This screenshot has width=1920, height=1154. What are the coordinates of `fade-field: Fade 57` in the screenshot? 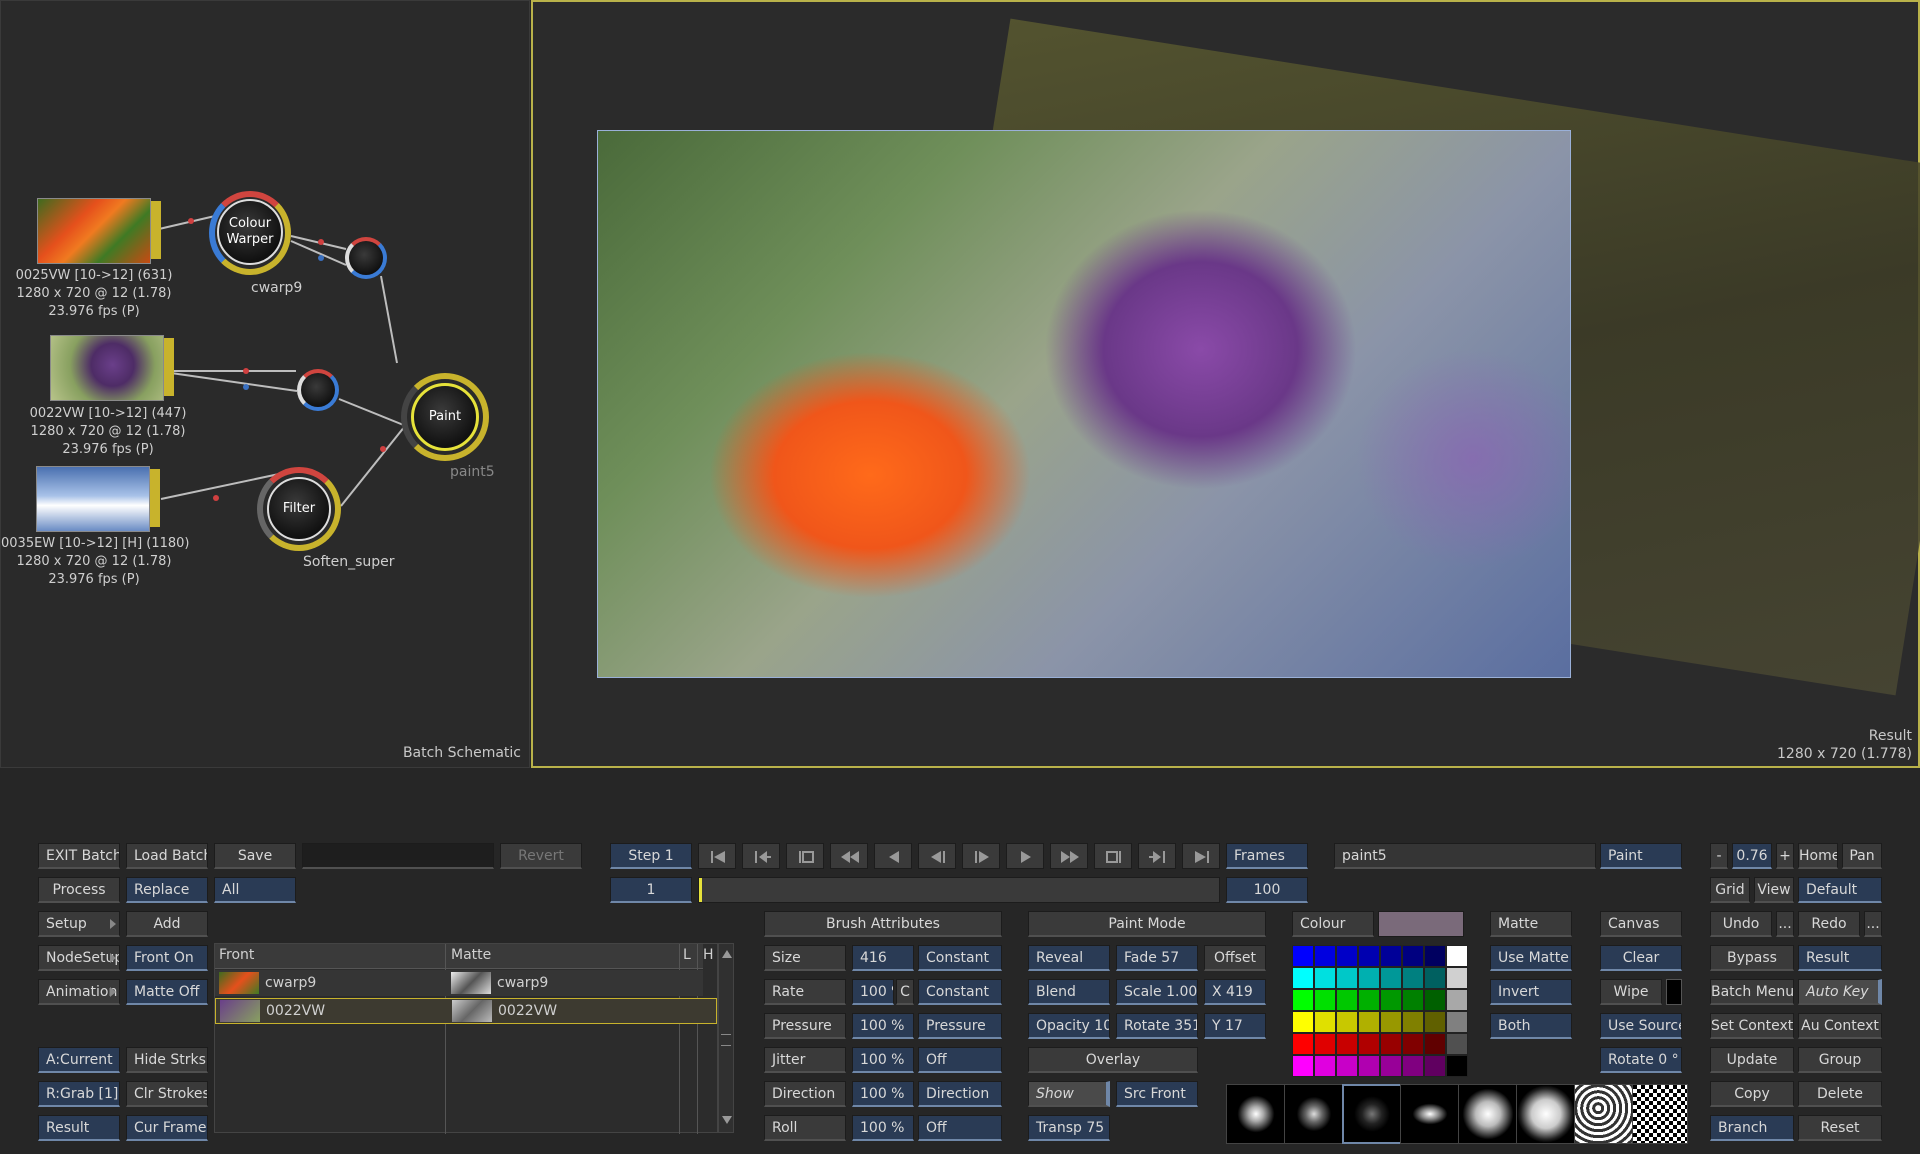 It's located at (1157, 958).